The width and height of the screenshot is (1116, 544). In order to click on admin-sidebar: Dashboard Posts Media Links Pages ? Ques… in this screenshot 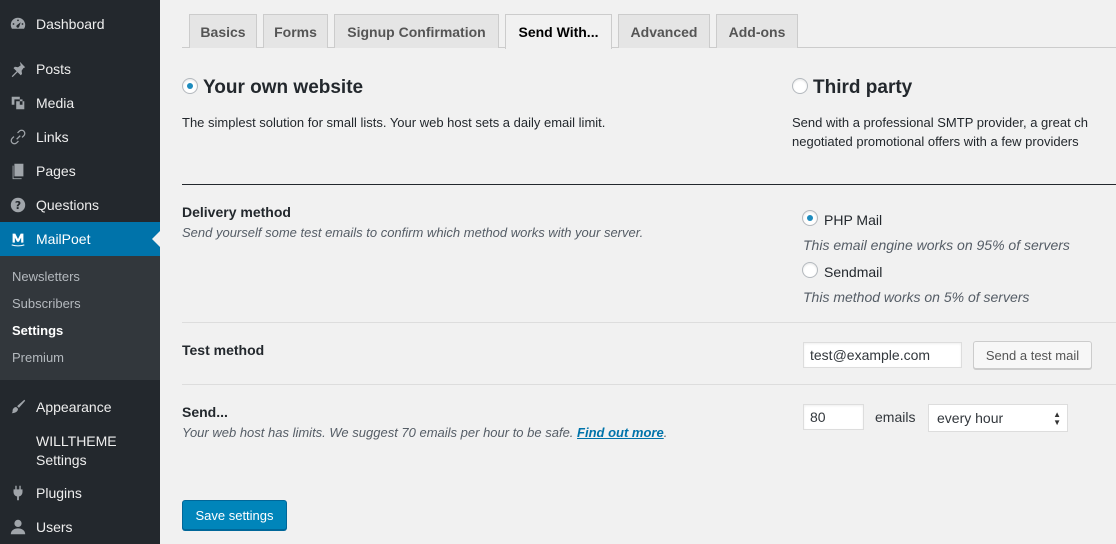, I will do `click(80, 272)`.